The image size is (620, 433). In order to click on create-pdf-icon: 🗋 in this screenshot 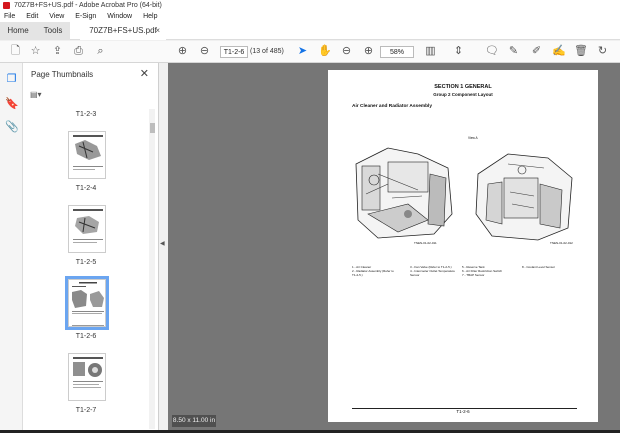, I will do `click(15, 51)`.